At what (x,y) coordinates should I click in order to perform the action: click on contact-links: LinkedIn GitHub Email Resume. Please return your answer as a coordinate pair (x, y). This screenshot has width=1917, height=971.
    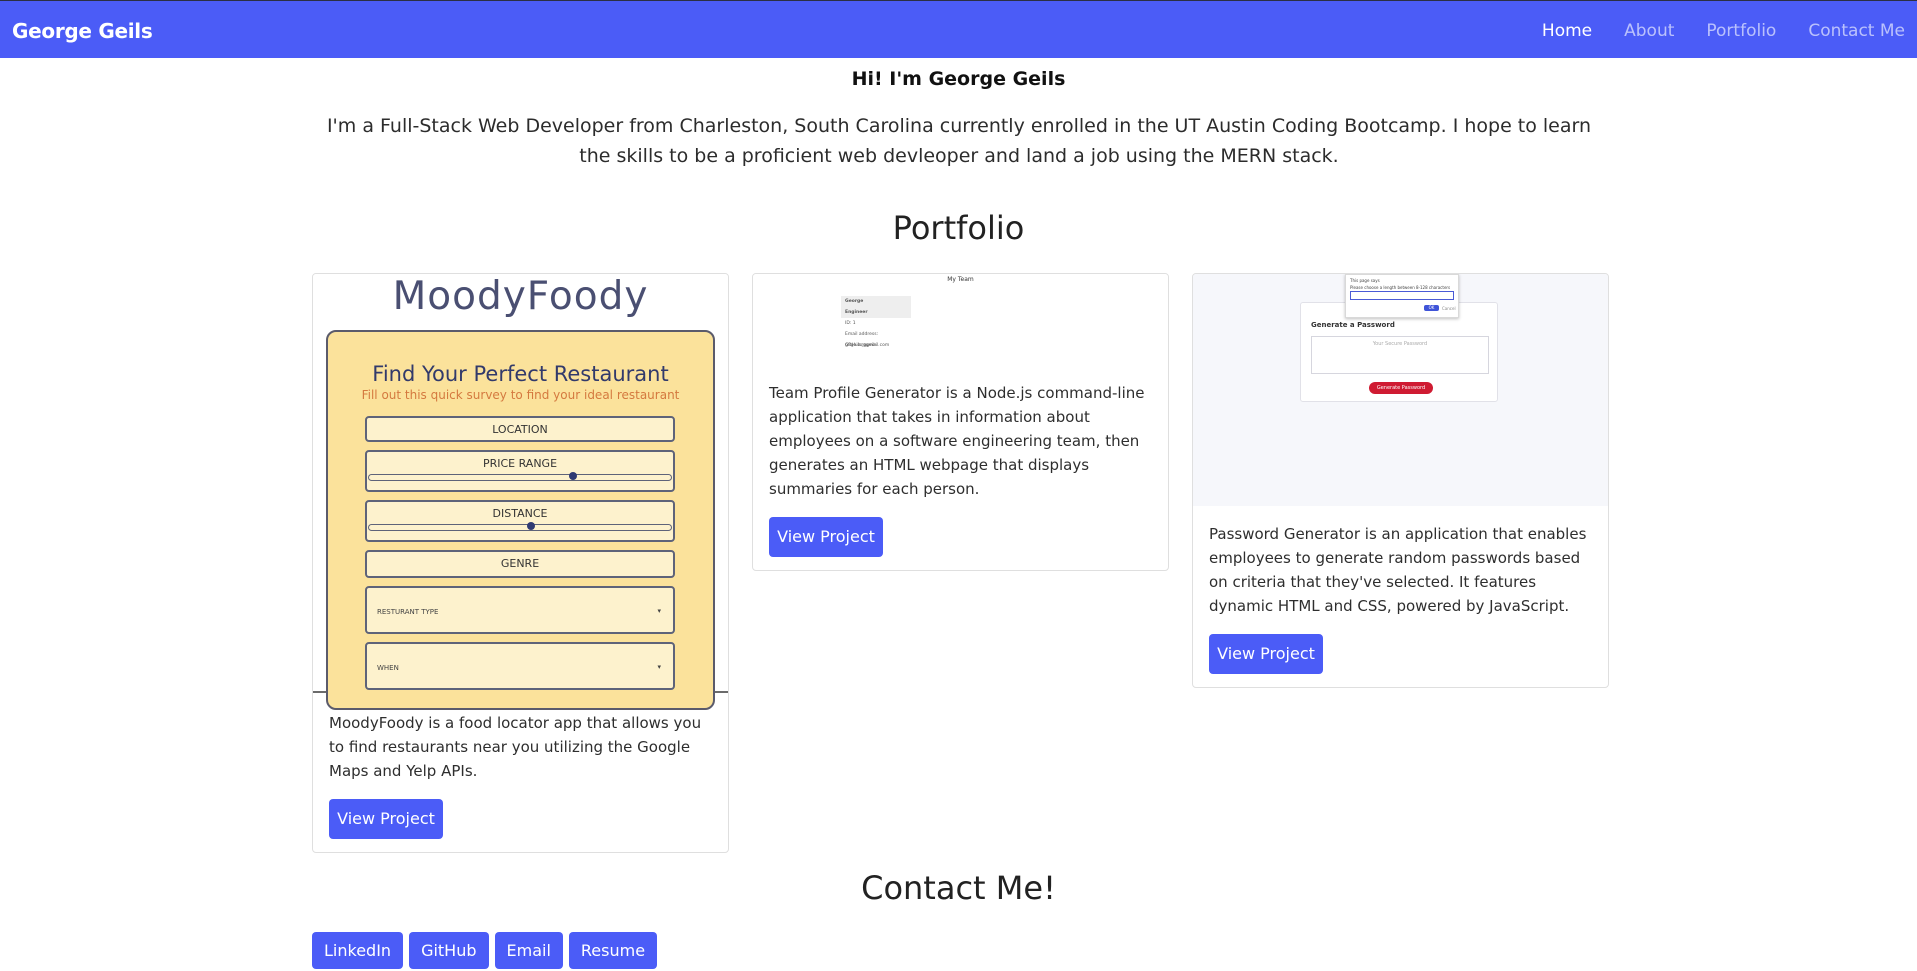
    Looking at the image, I should click on (487, 950).